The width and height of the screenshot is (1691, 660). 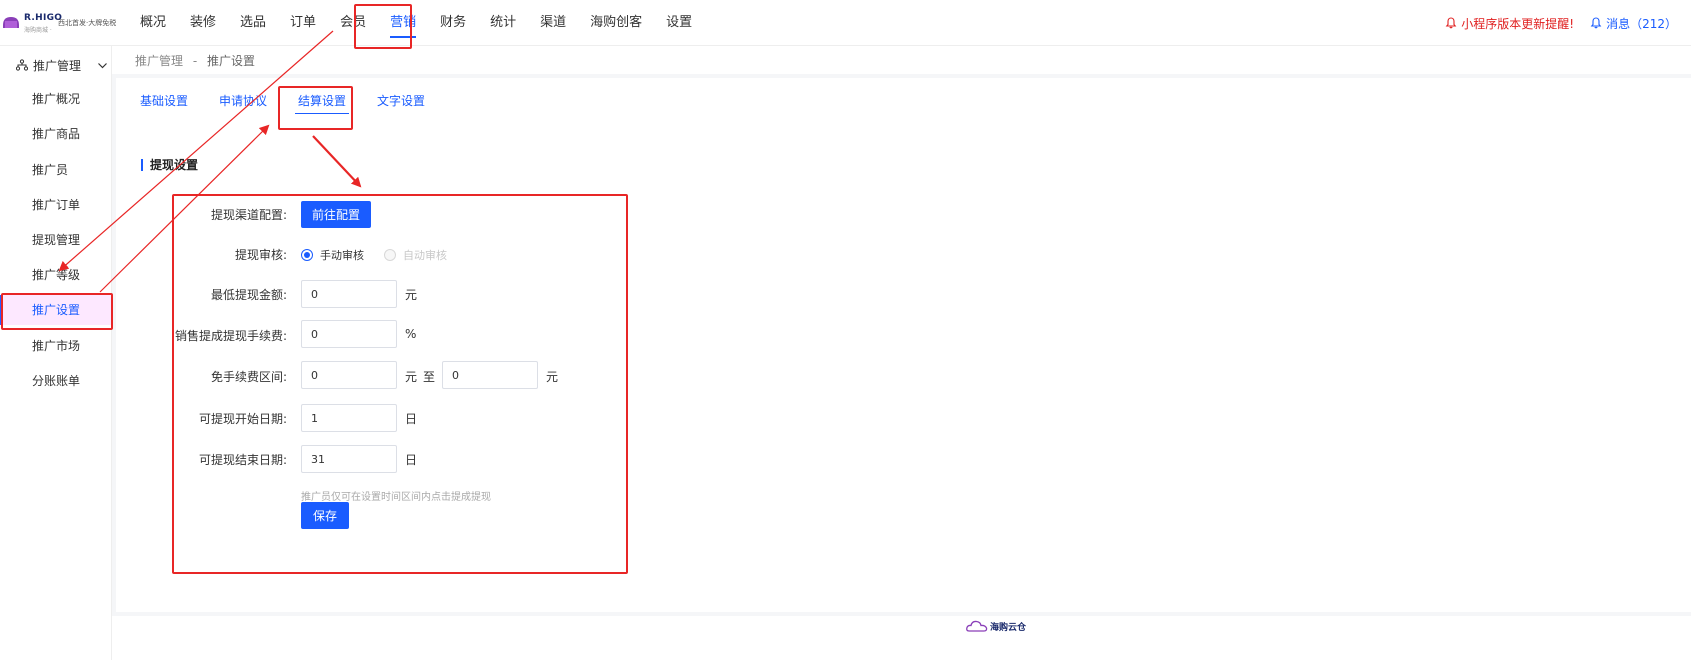 What do you see at coordinates (260, 255) in the screenshot?
I see `review-label: 提现审核:` at bounding box center [260, 255].